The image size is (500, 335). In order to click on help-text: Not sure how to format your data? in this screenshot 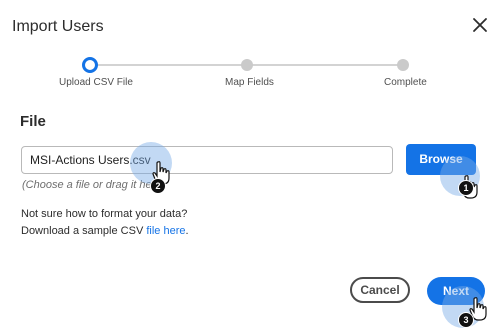, I will do `click(104, 214)`.